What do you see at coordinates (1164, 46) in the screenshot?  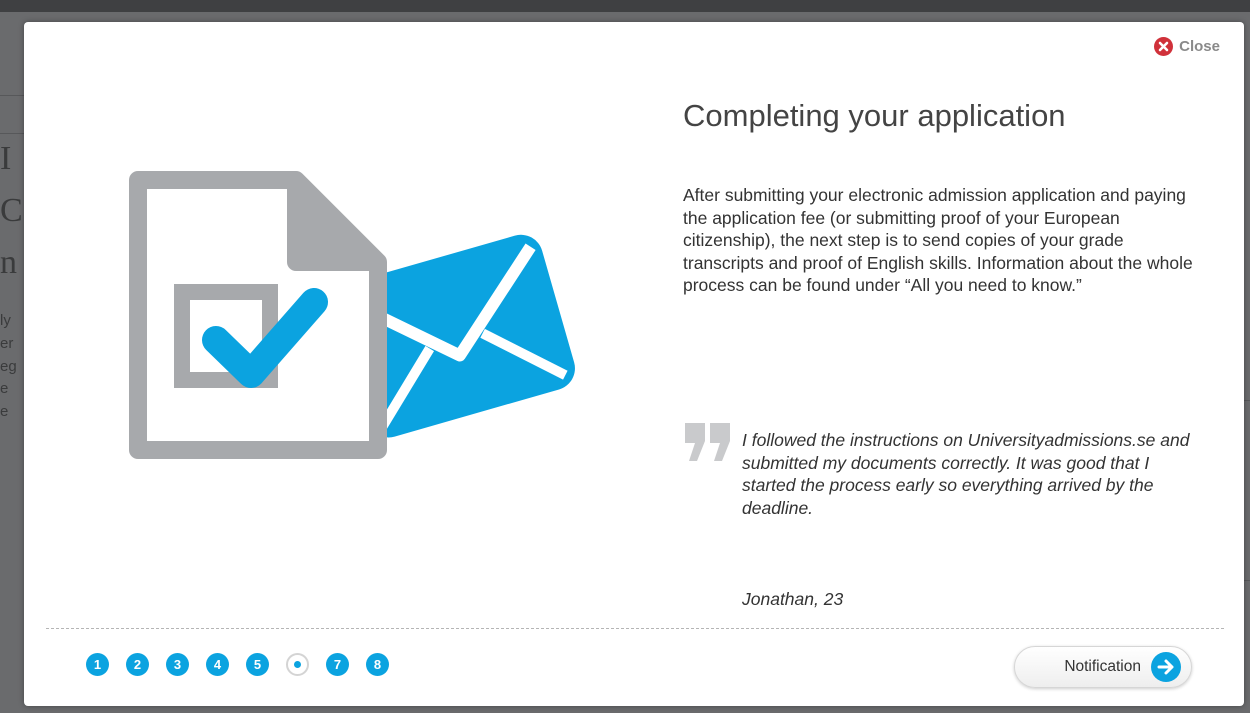 I see `close-icon` at bounding box center [1164, 46].